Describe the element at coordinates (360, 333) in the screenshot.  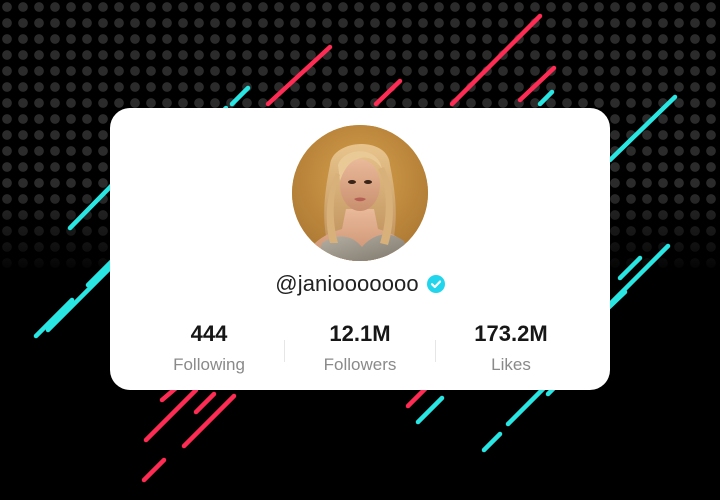
I see `stat-value-followers: 12.1M` at that location.